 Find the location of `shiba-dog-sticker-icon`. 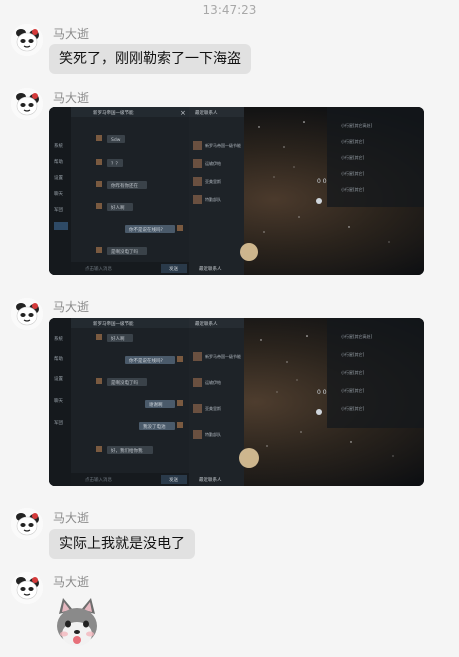

shiba-dog-sticker-icon is located at coordinates (77, 622).